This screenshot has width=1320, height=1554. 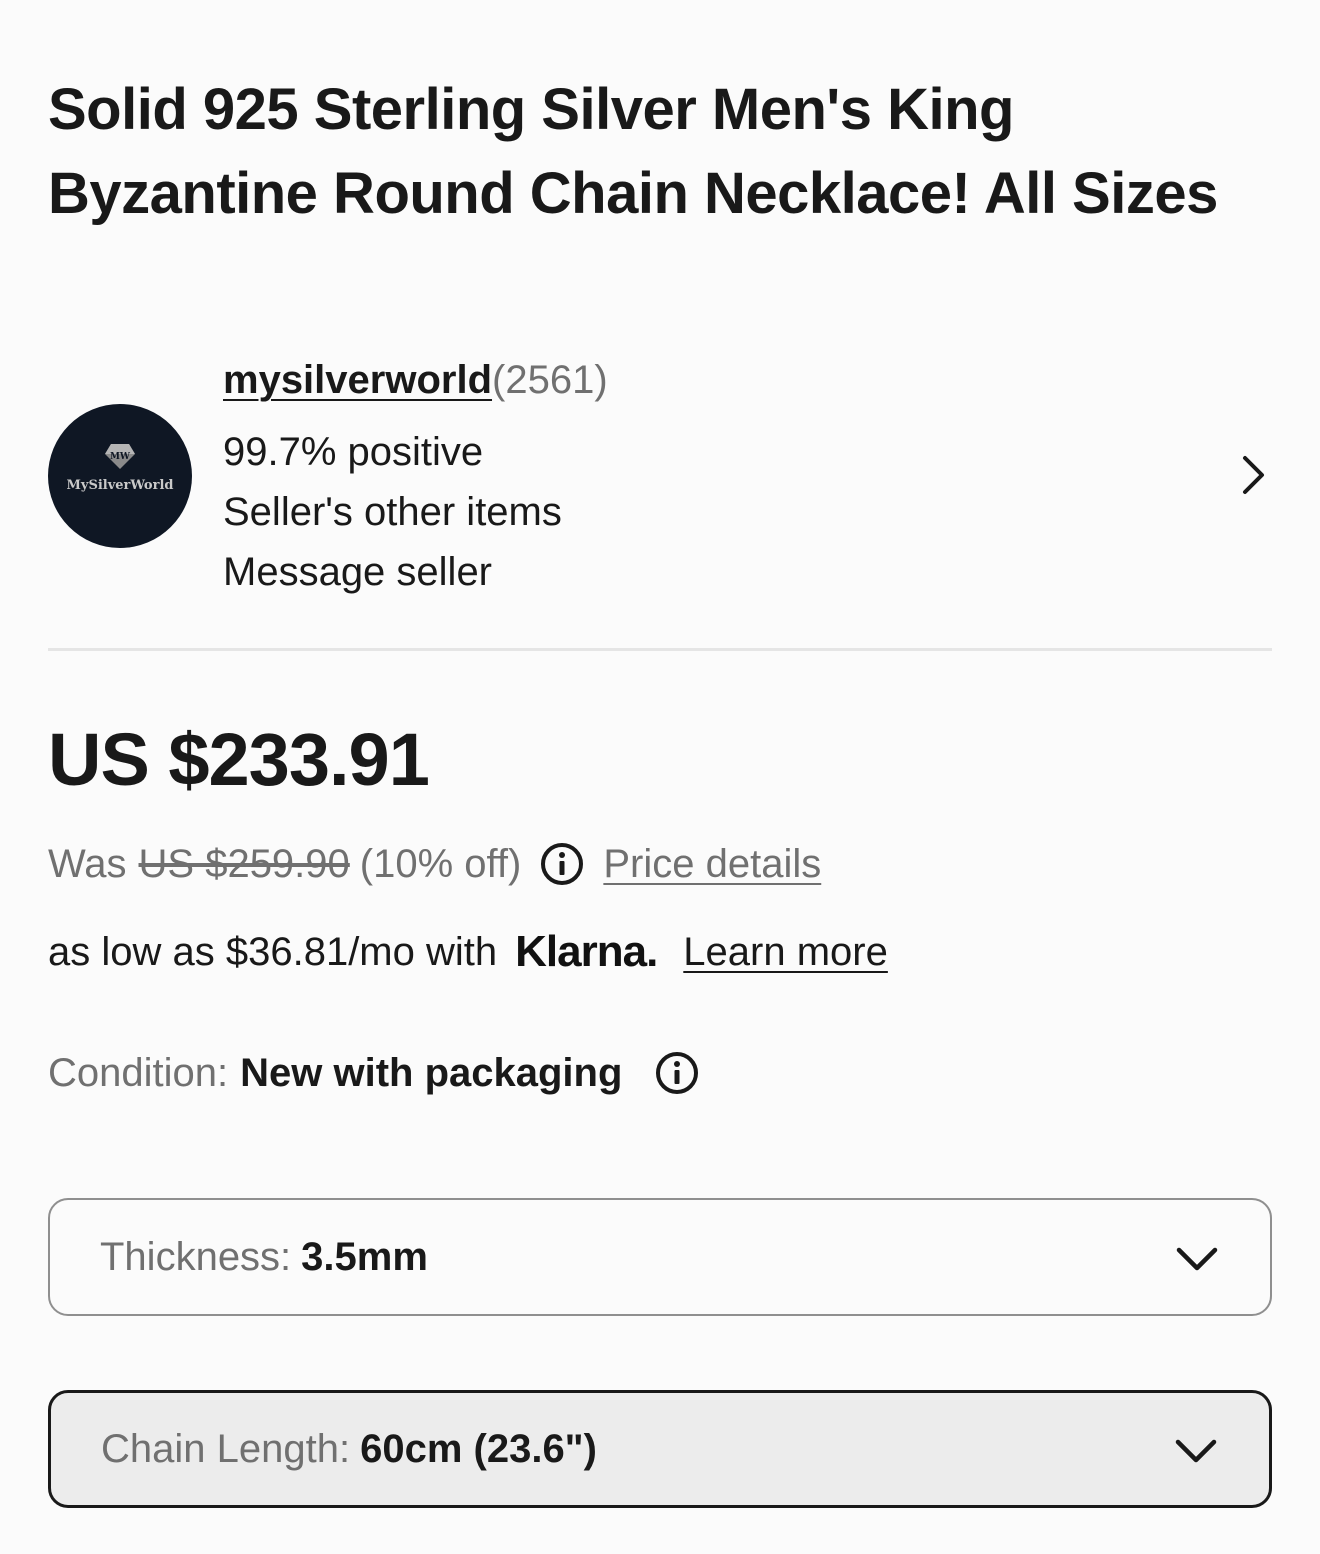 I want to click on seller-positive-feedback: 99.7% positive, so click(x=353, y=452).